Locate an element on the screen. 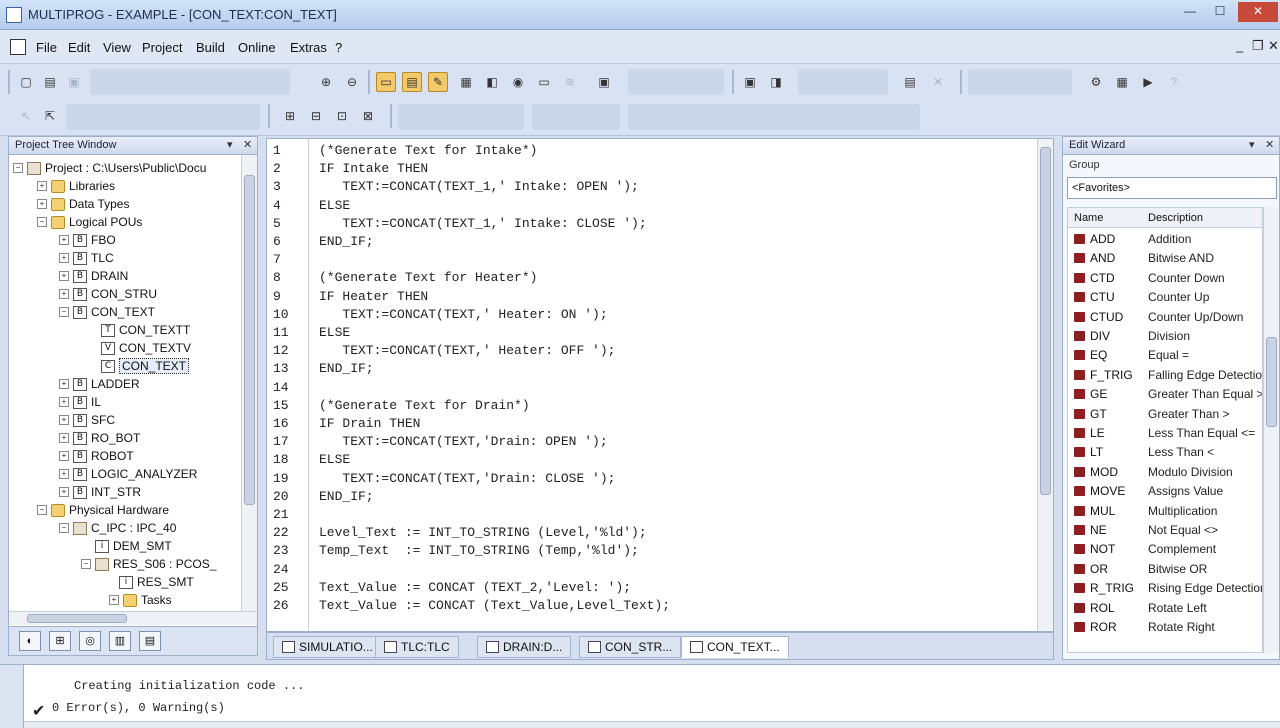 Image resolution: width=1280 pixels, height=728 pixels. function-row: ROR Rotate Right is located at coordinates (1165, 627).